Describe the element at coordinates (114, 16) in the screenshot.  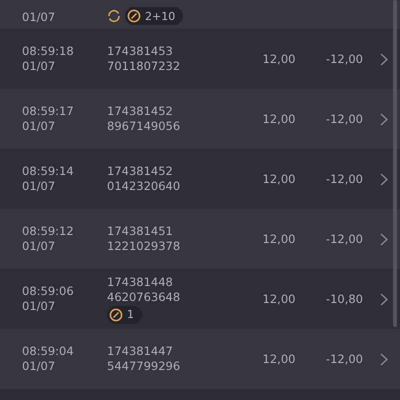
I see `refresh-icon` at that location.